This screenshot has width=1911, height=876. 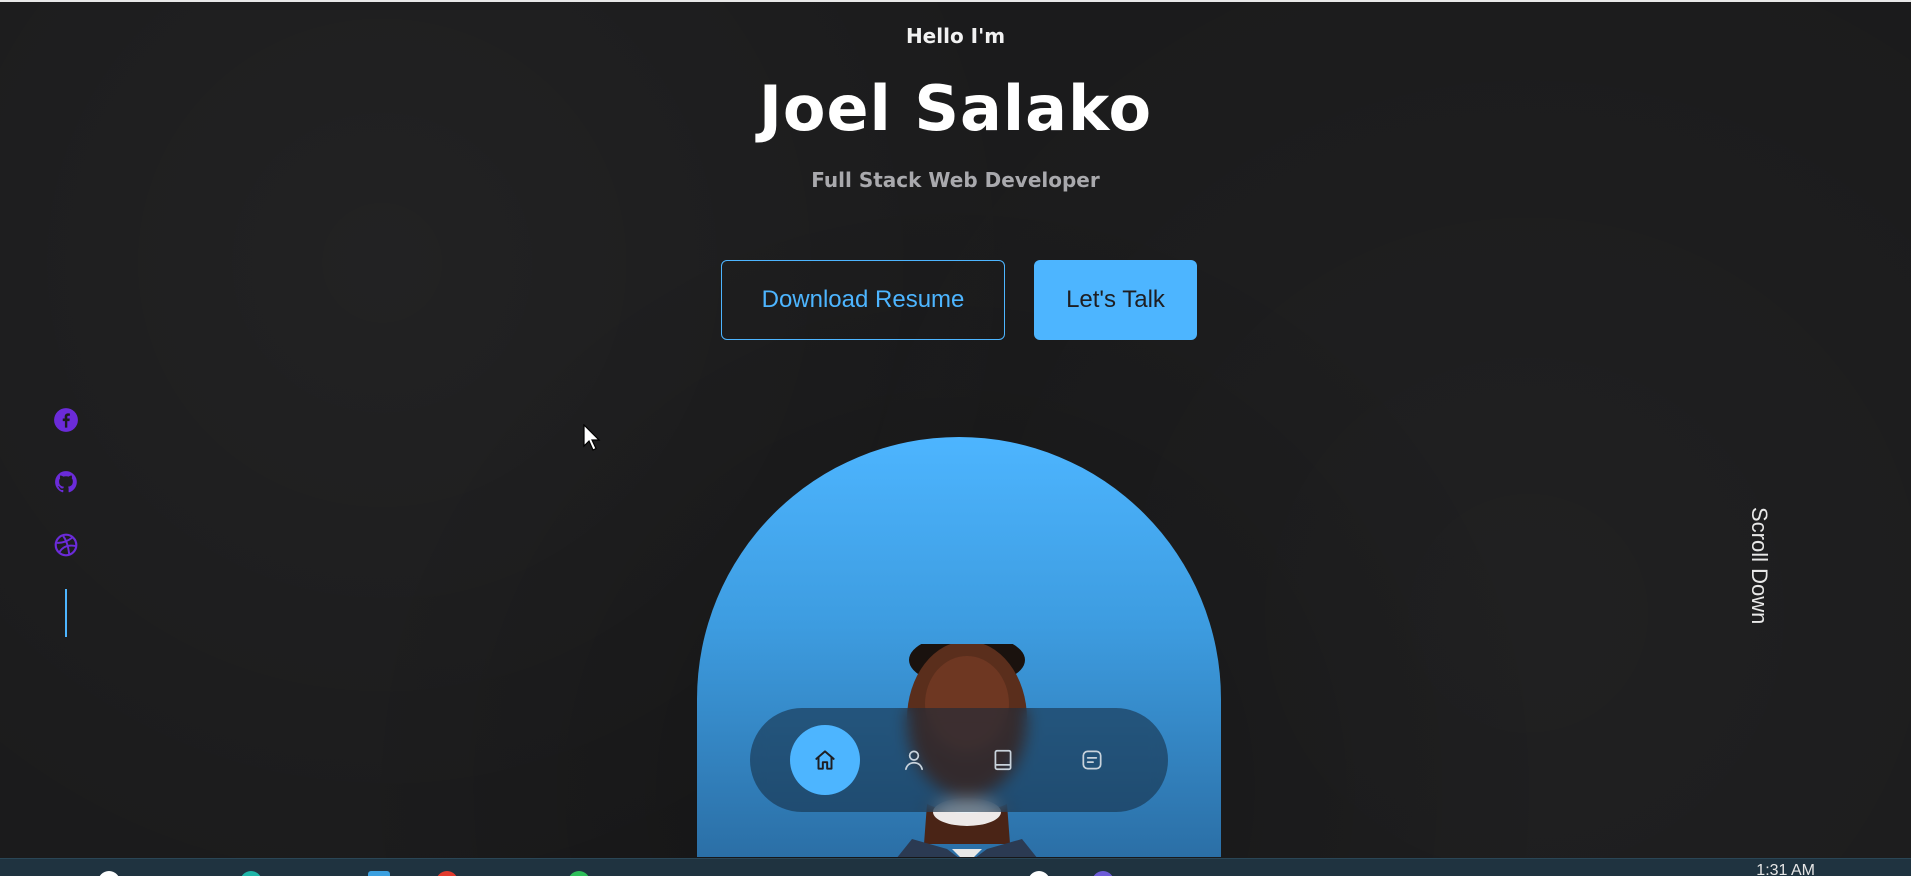 I want to click on download-resume-button: Download Resume, so click(x=863, y=300).